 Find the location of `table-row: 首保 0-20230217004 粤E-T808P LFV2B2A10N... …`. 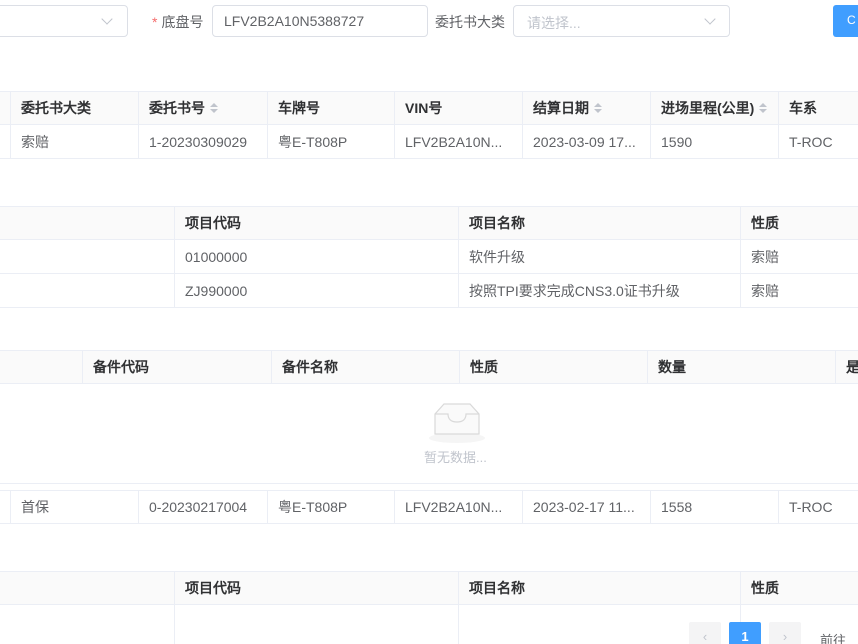

table-row: 首保 0-20230217004 粤E-T808P LFV2B2A10N... … is located at coordinates (429, 507).